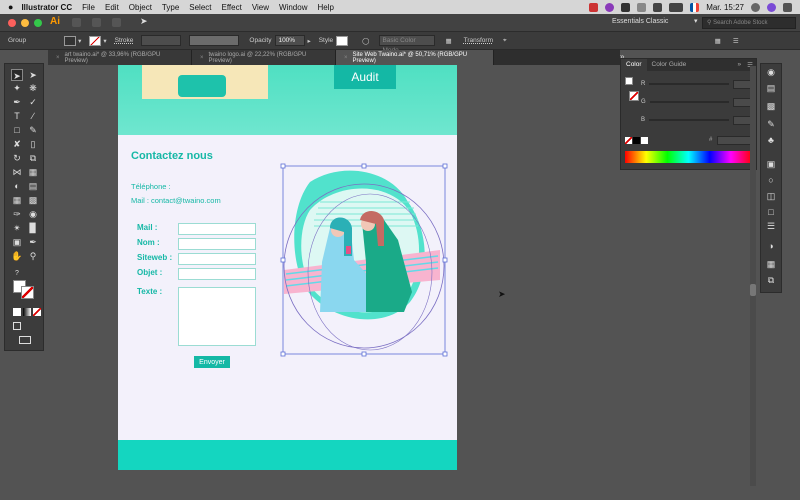 This screenshot has height=500, width=800. Describe the element at coordinates (96, 22) in the screenshot. I see `stock-icon` at that location.